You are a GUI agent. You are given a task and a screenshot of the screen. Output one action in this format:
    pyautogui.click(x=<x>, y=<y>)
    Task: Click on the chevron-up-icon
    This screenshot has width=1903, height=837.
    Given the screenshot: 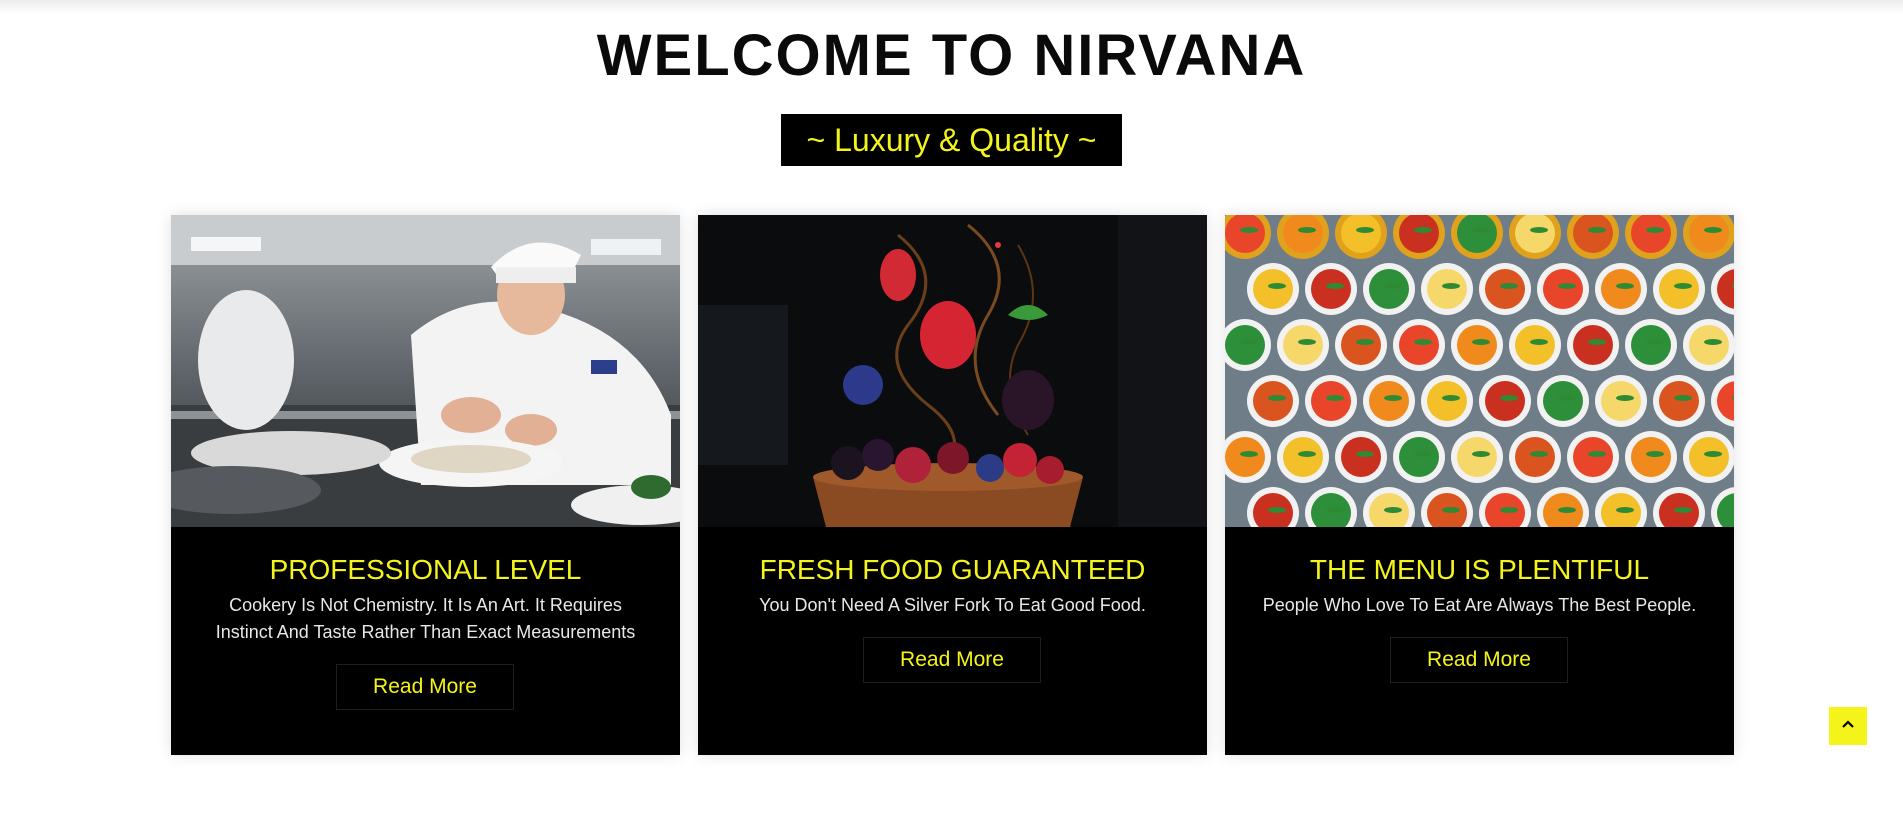 What is the action you would take?
    pyautogui.click(x=1848, y=726)
    